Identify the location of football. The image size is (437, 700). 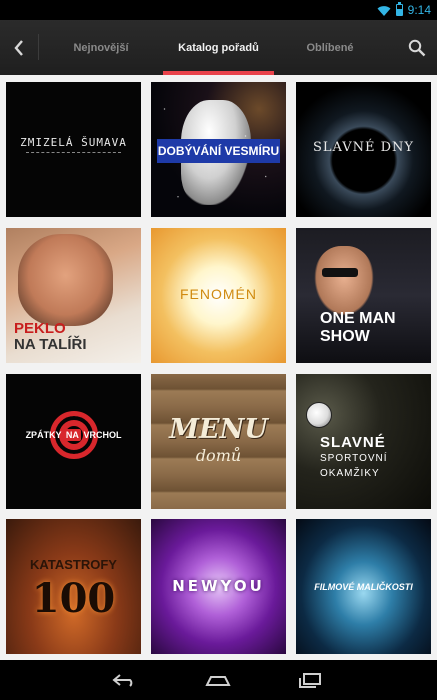
(319, 415).